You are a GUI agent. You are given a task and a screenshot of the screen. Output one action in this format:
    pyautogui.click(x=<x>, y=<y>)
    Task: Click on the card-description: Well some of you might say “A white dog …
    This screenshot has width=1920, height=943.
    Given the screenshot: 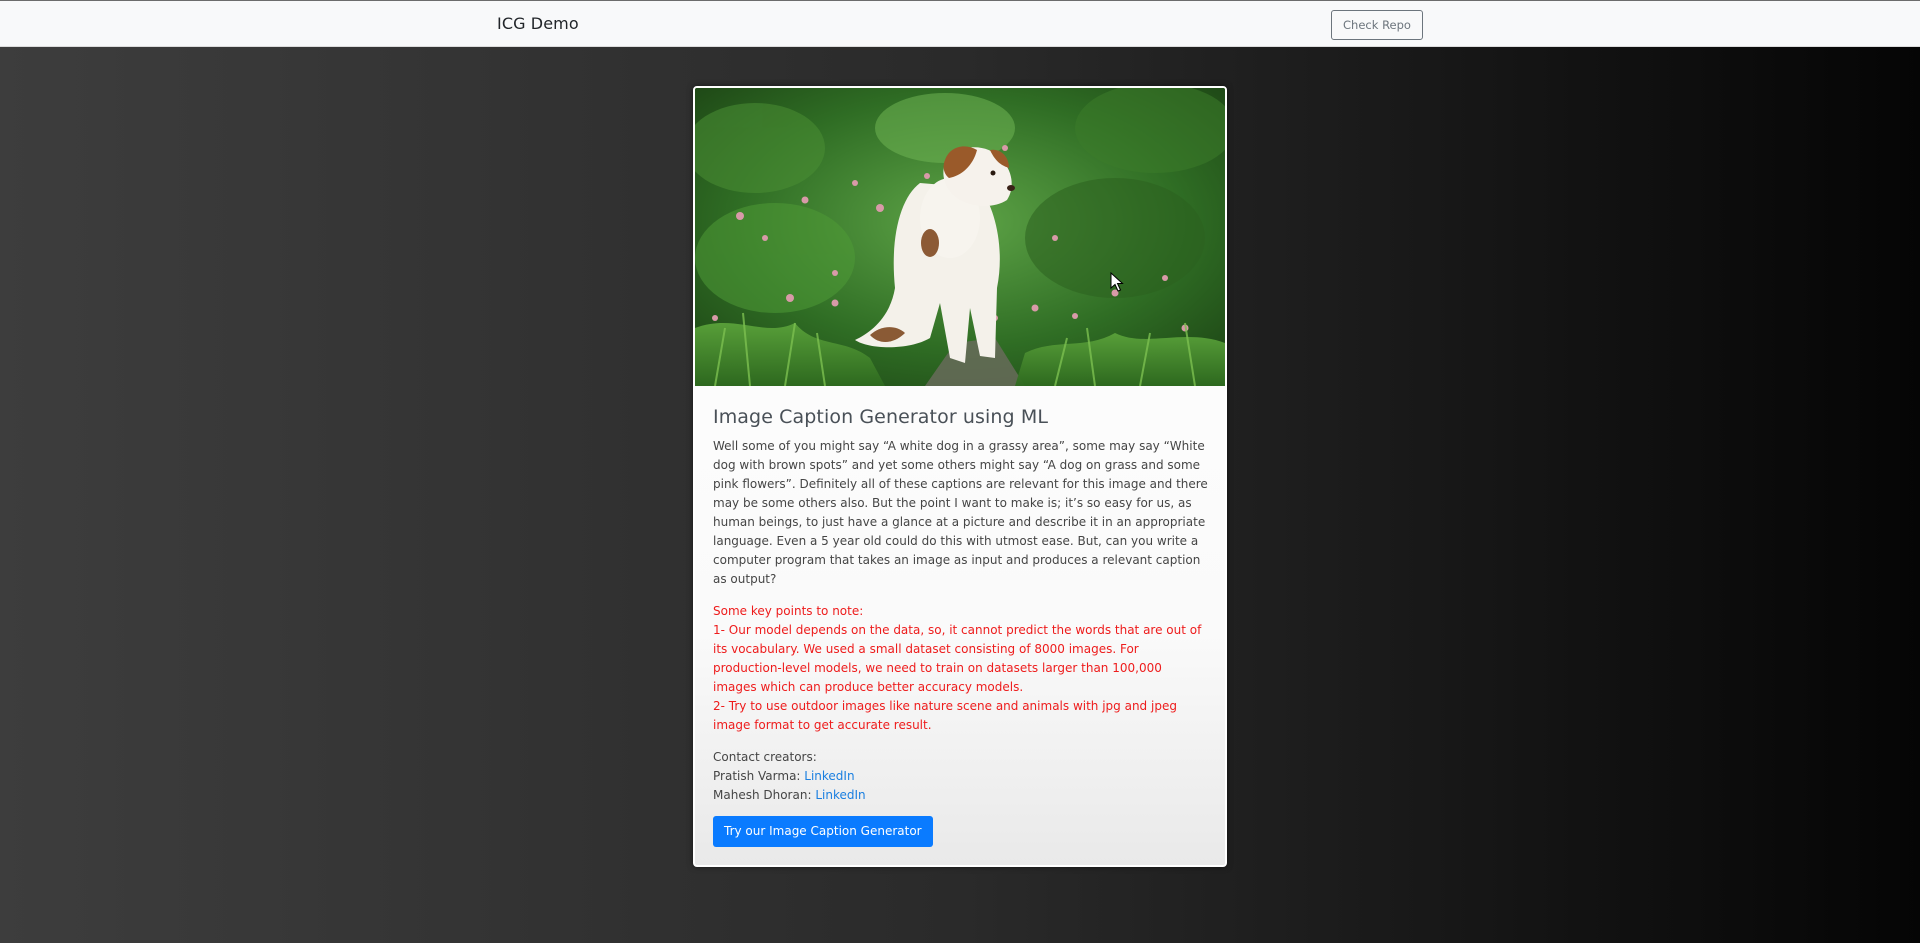 What is the action you would take?
    pyautogui.click(x=960, y=512)
    